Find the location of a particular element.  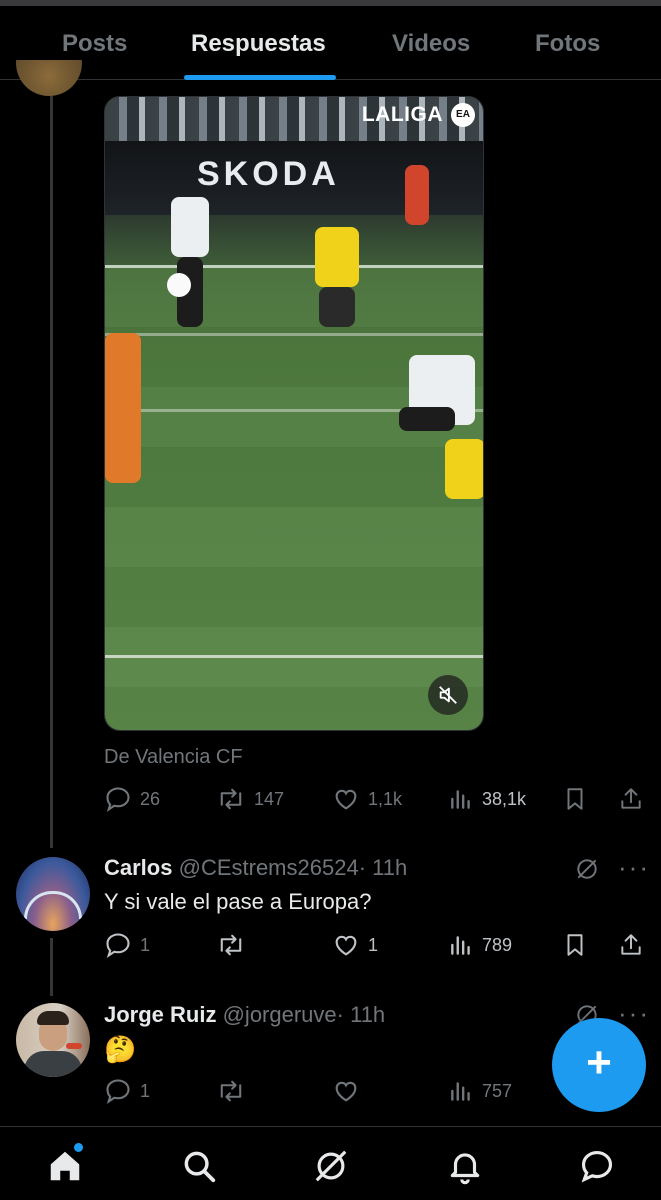

bottom-navigation is located at coordinates (330, 1163).